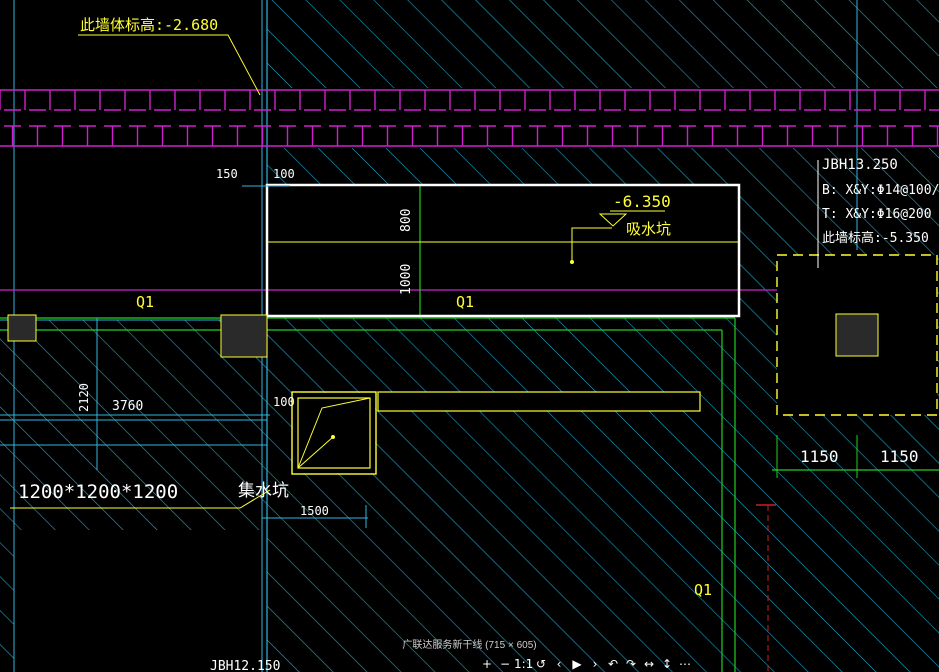 The height and width of the screenshot is (672, 939). What do you see at coordinates (505, 664) in the screenshot?
I see `zoom-out-button: −` at bounding box center [505, 664].